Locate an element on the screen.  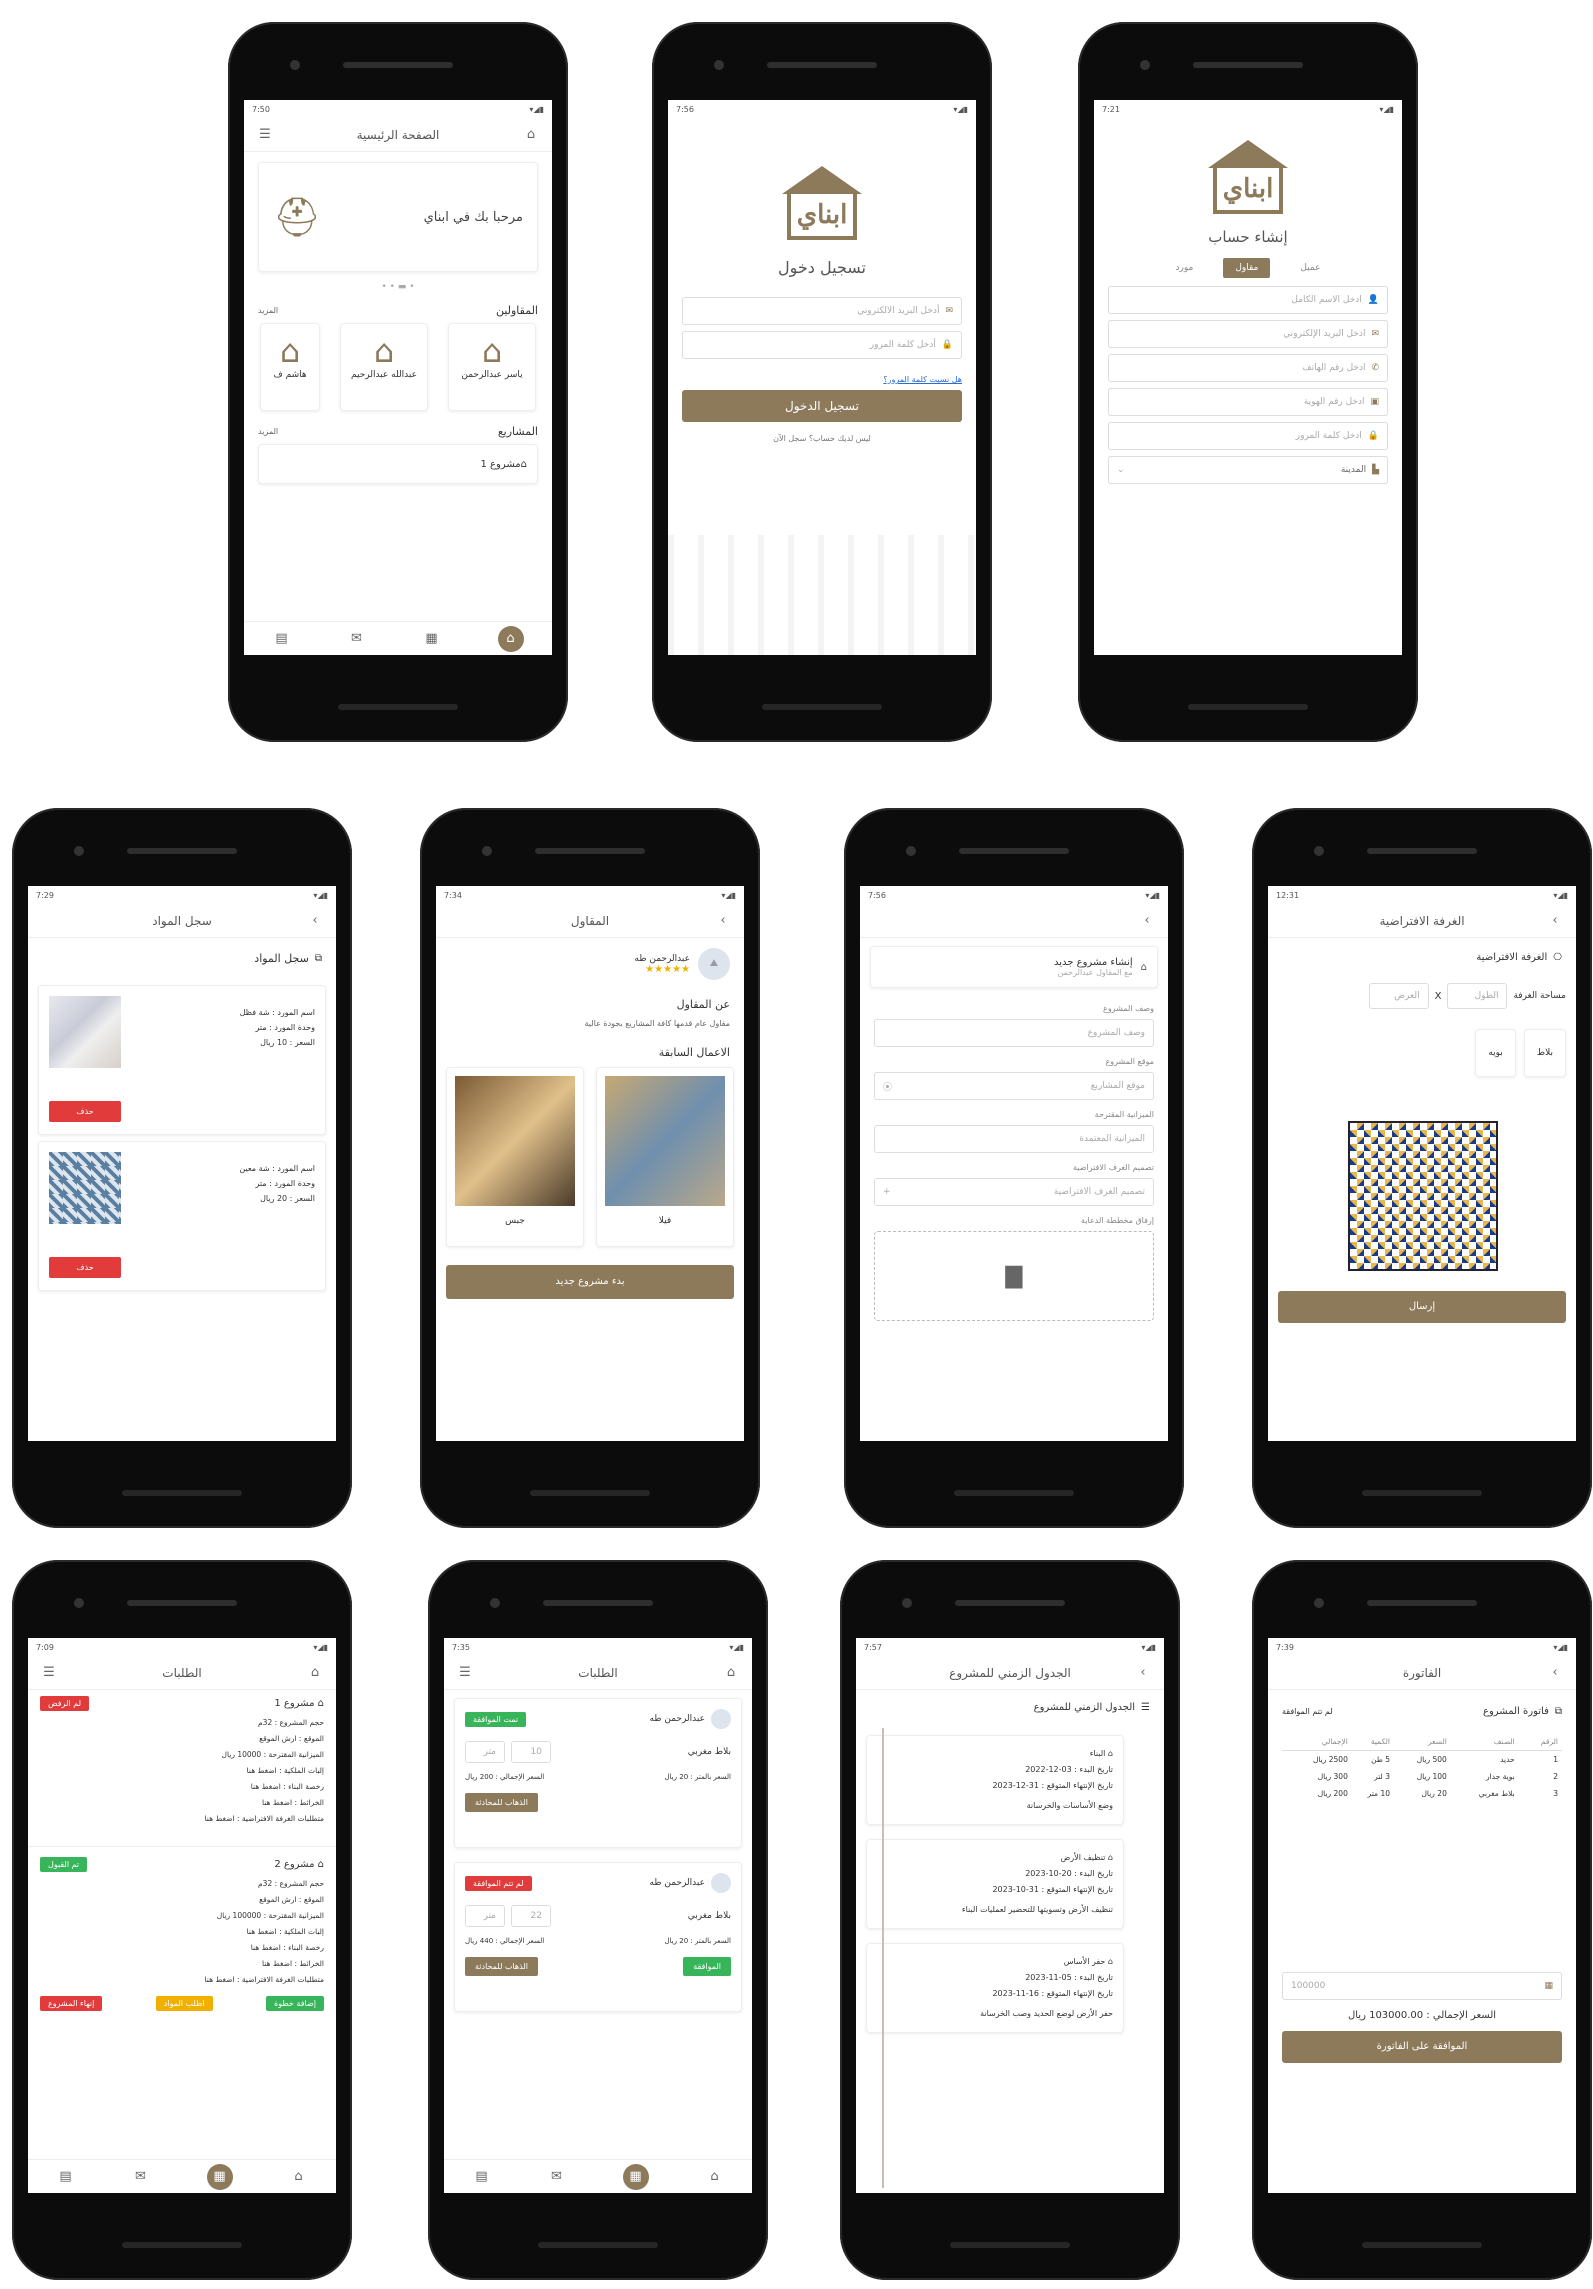
speaker is located at coordinates (1014, 851).